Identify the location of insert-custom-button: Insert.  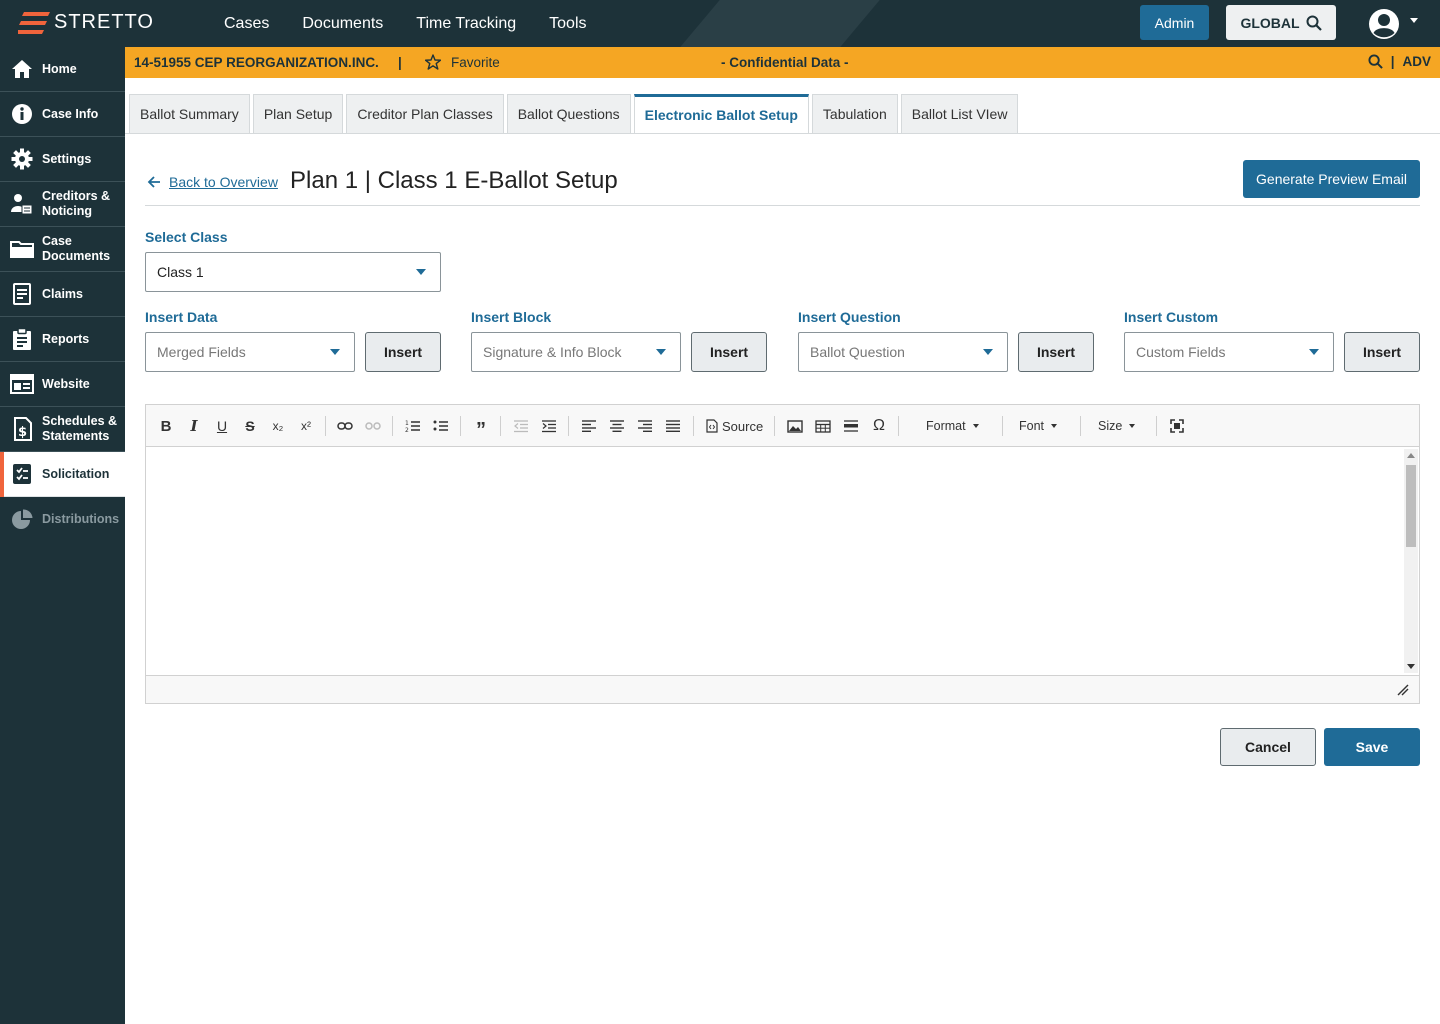
(1382, 352).